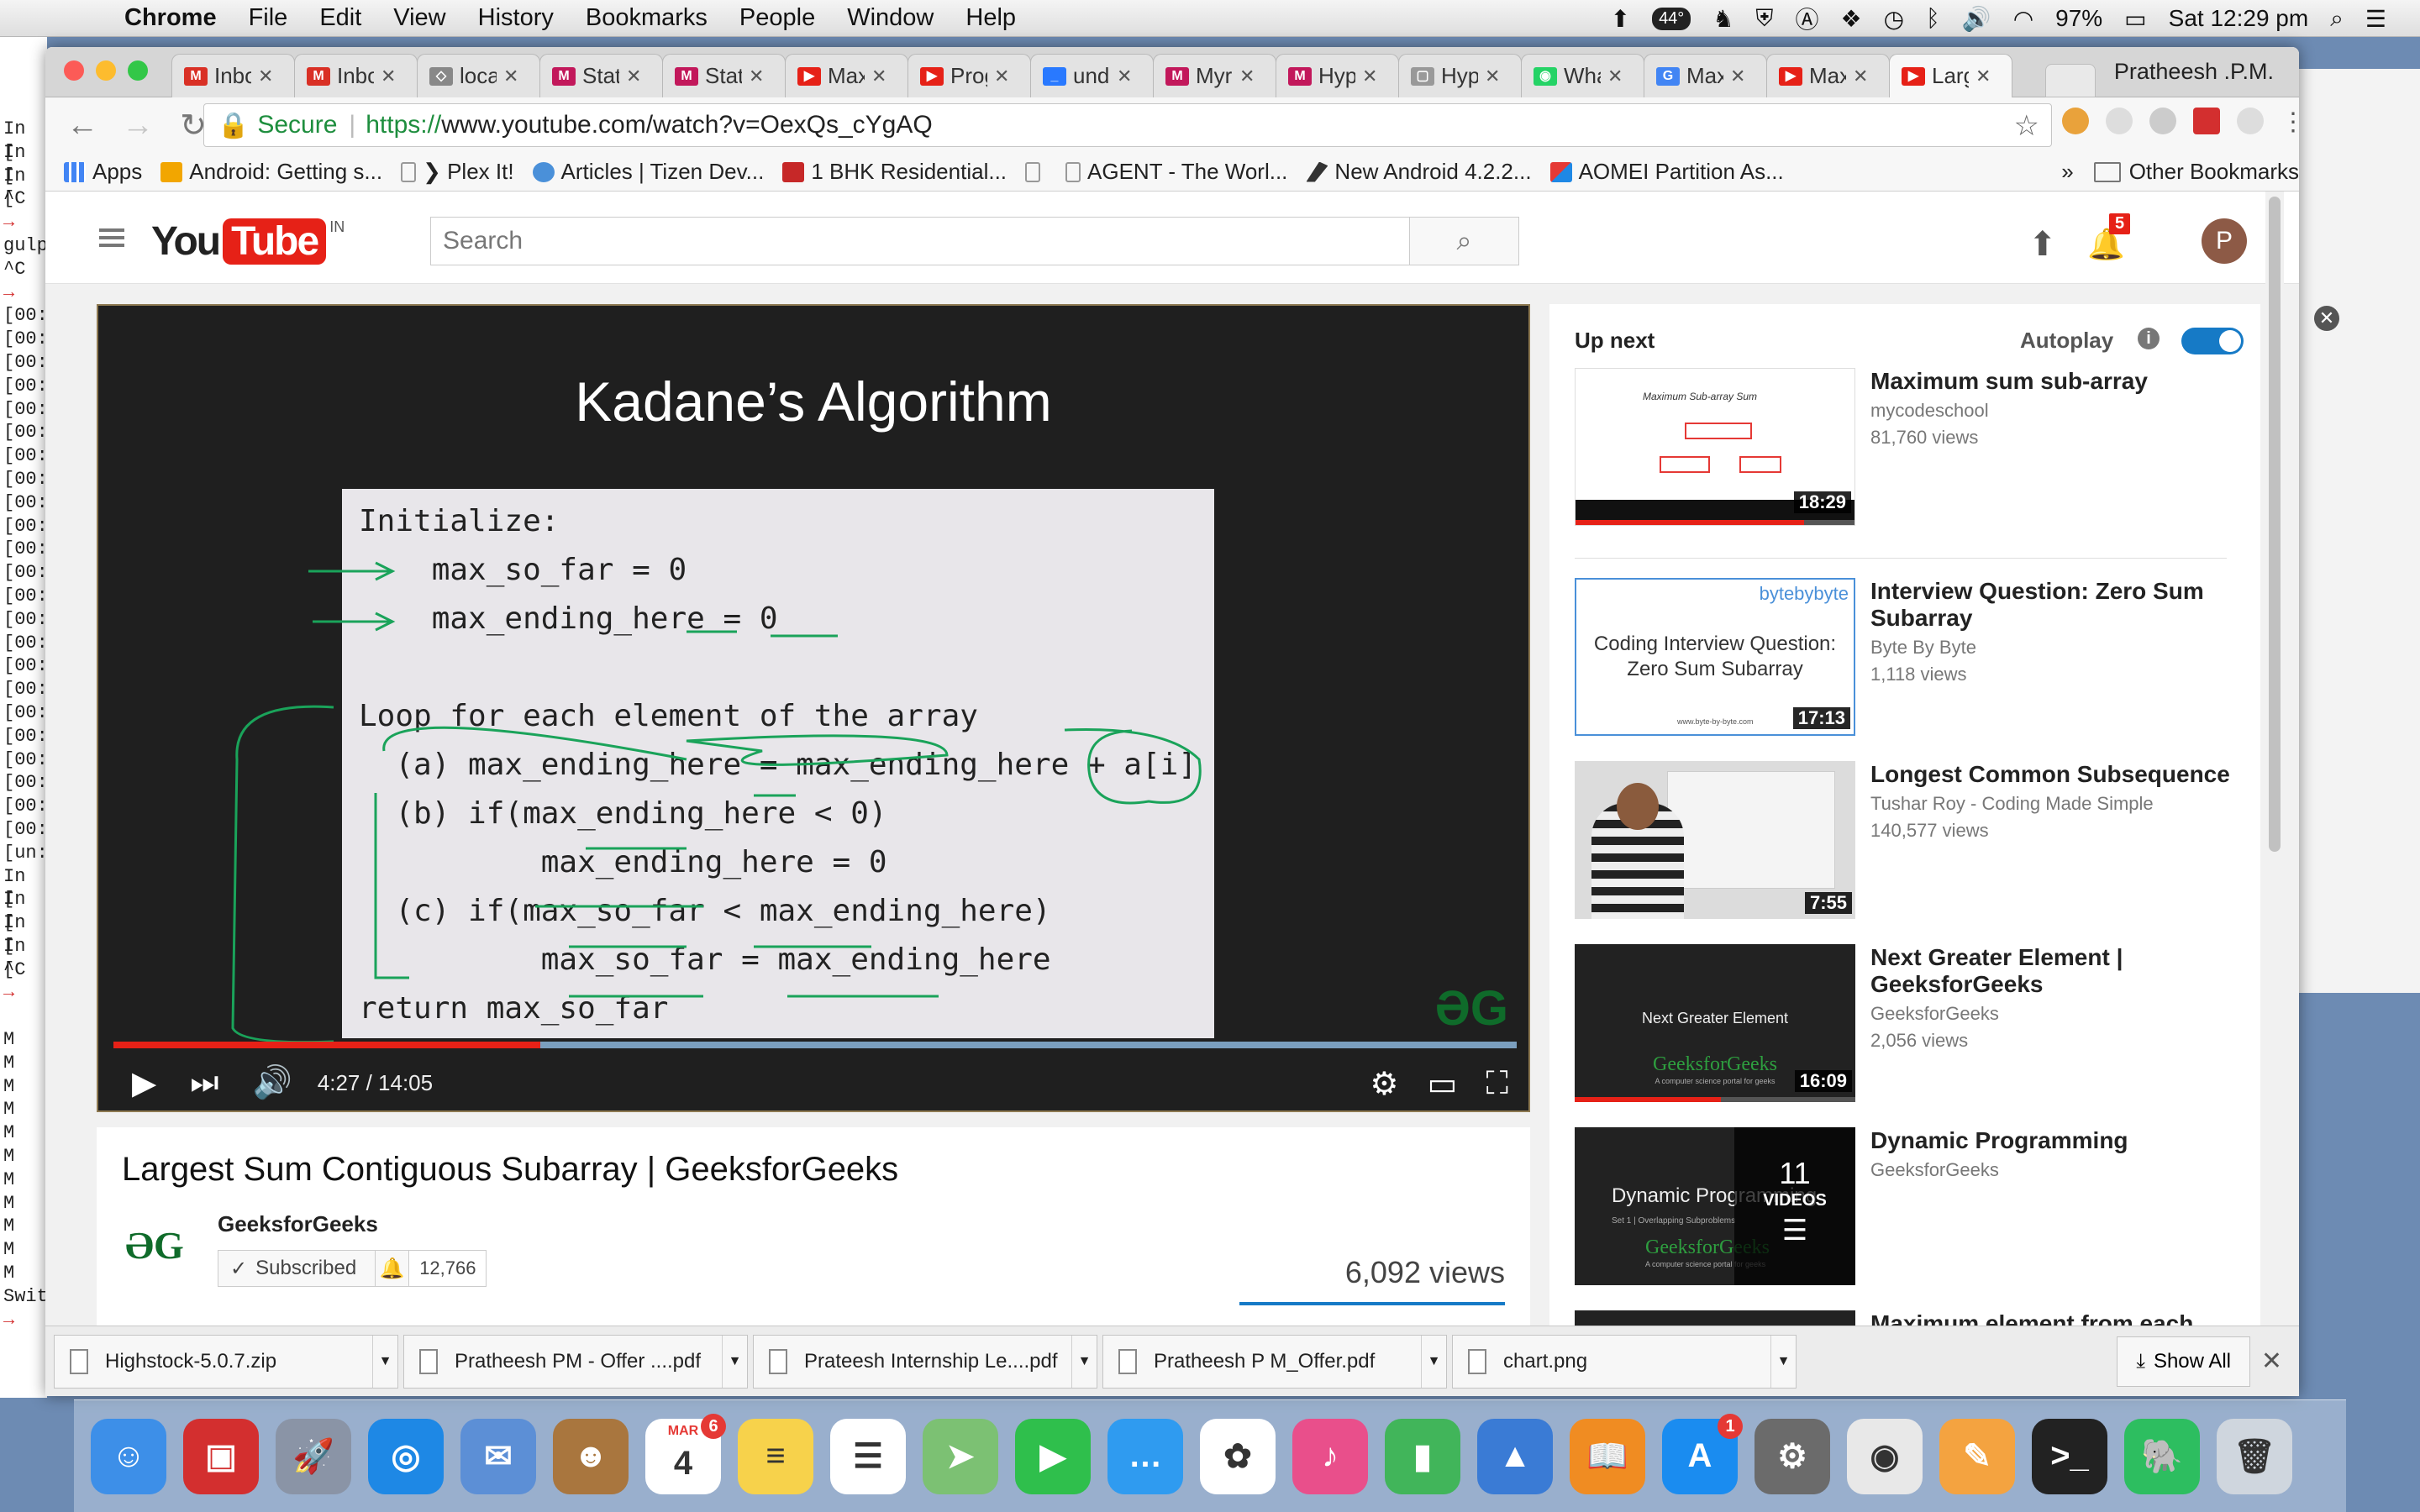  What do you see at coordinates (1214, 75) in the screenshot?
I see `browser-tab: M Myr ✕` at bounding box center [1214, 75].